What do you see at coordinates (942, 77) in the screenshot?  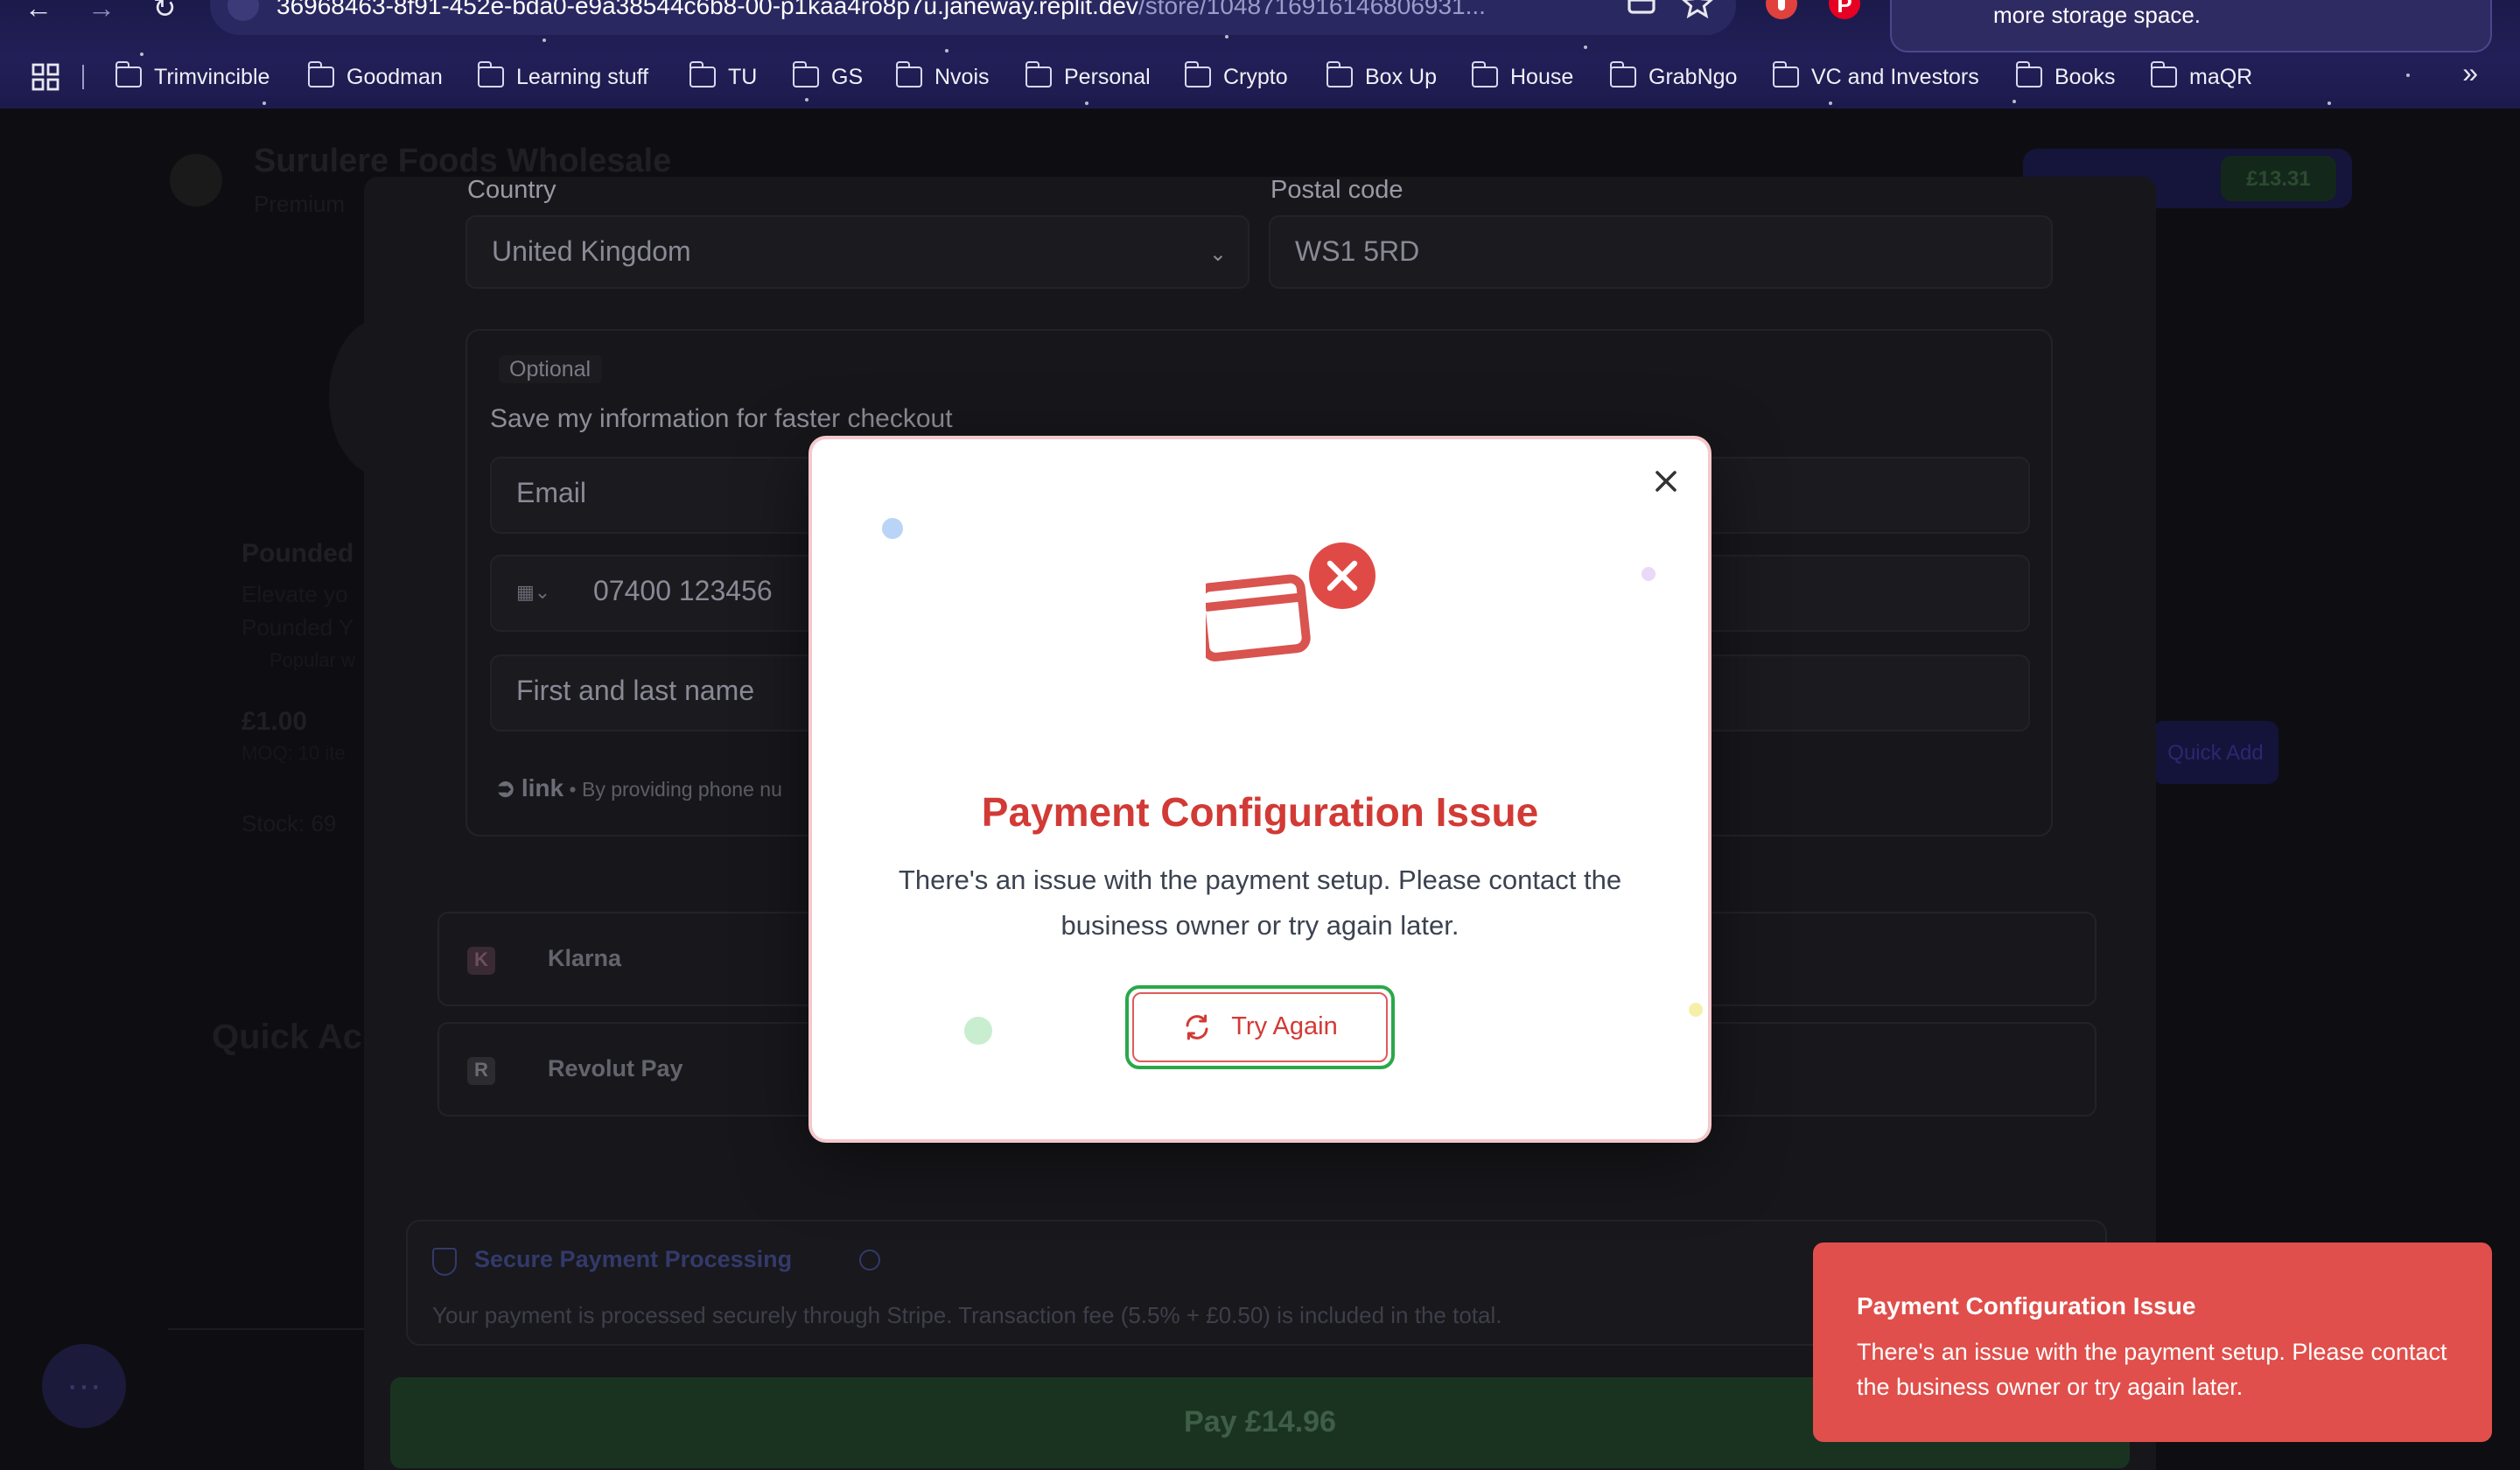 I see `bookmark-folder: Nvois` at bounding box center [942, 77].